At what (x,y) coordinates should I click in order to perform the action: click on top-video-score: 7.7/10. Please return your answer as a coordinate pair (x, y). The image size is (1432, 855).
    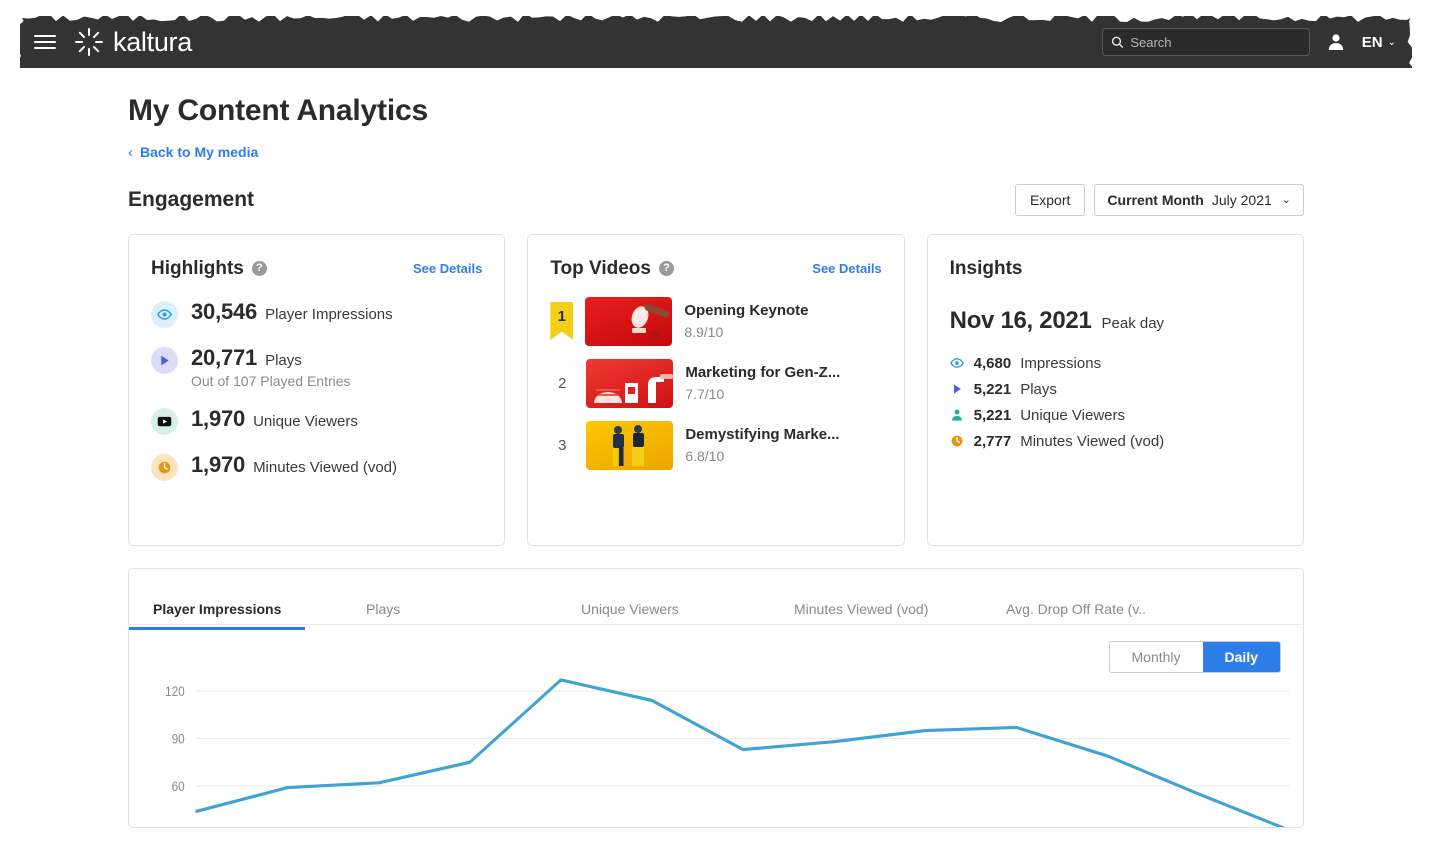
    Looking at the image, I should click on (705, 394).